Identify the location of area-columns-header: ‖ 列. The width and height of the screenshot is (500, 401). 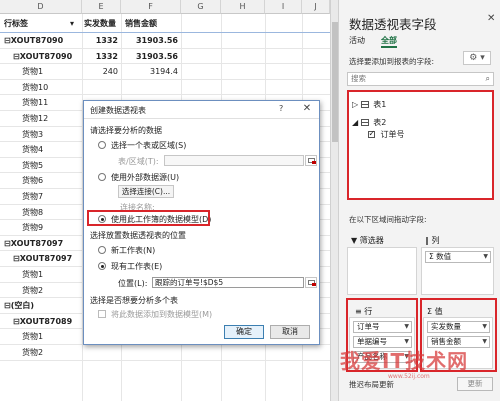
(432, 240).